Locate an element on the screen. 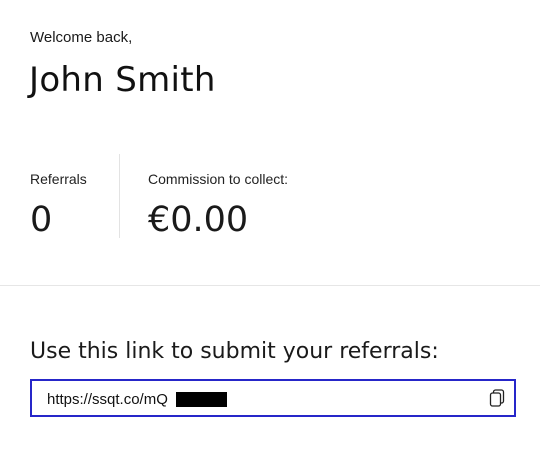 The width and height of the screenshot is (540, 465). section-divider is located at coordinates (270, 285).